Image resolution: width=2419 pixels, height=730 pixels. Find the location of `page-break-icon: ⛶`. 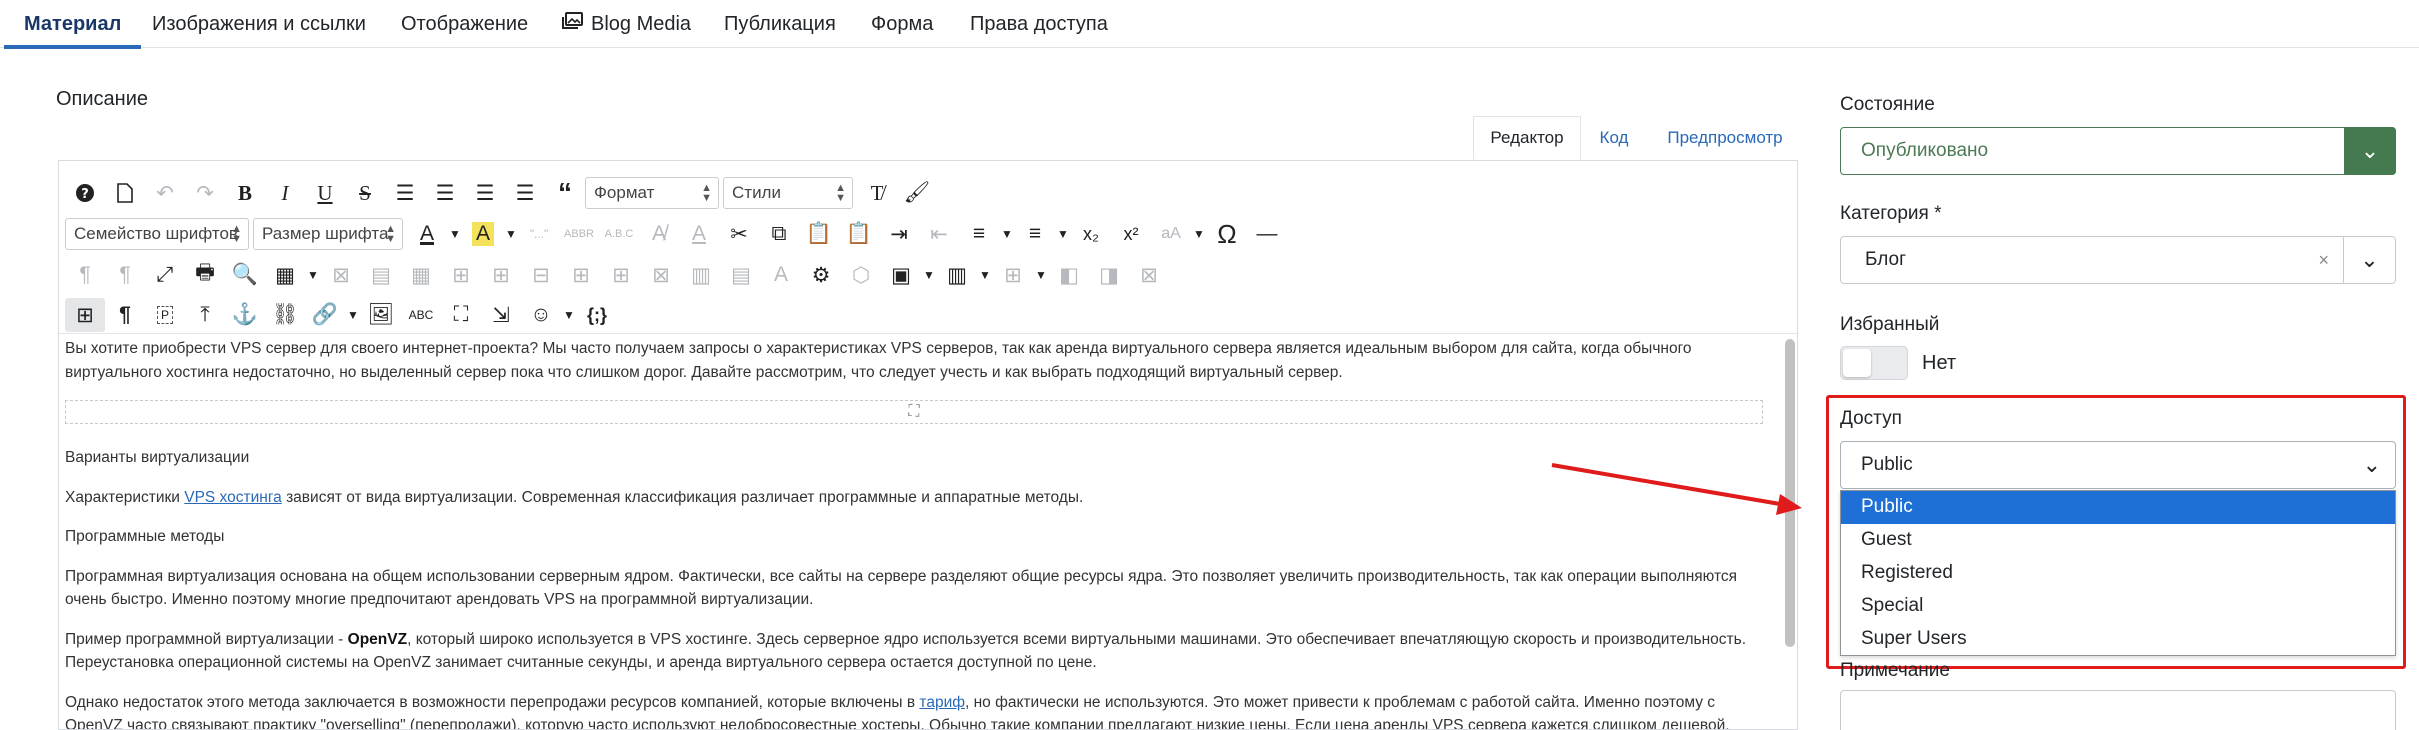

page-break-icon: ⛶ is located at coordinates (461, 315).